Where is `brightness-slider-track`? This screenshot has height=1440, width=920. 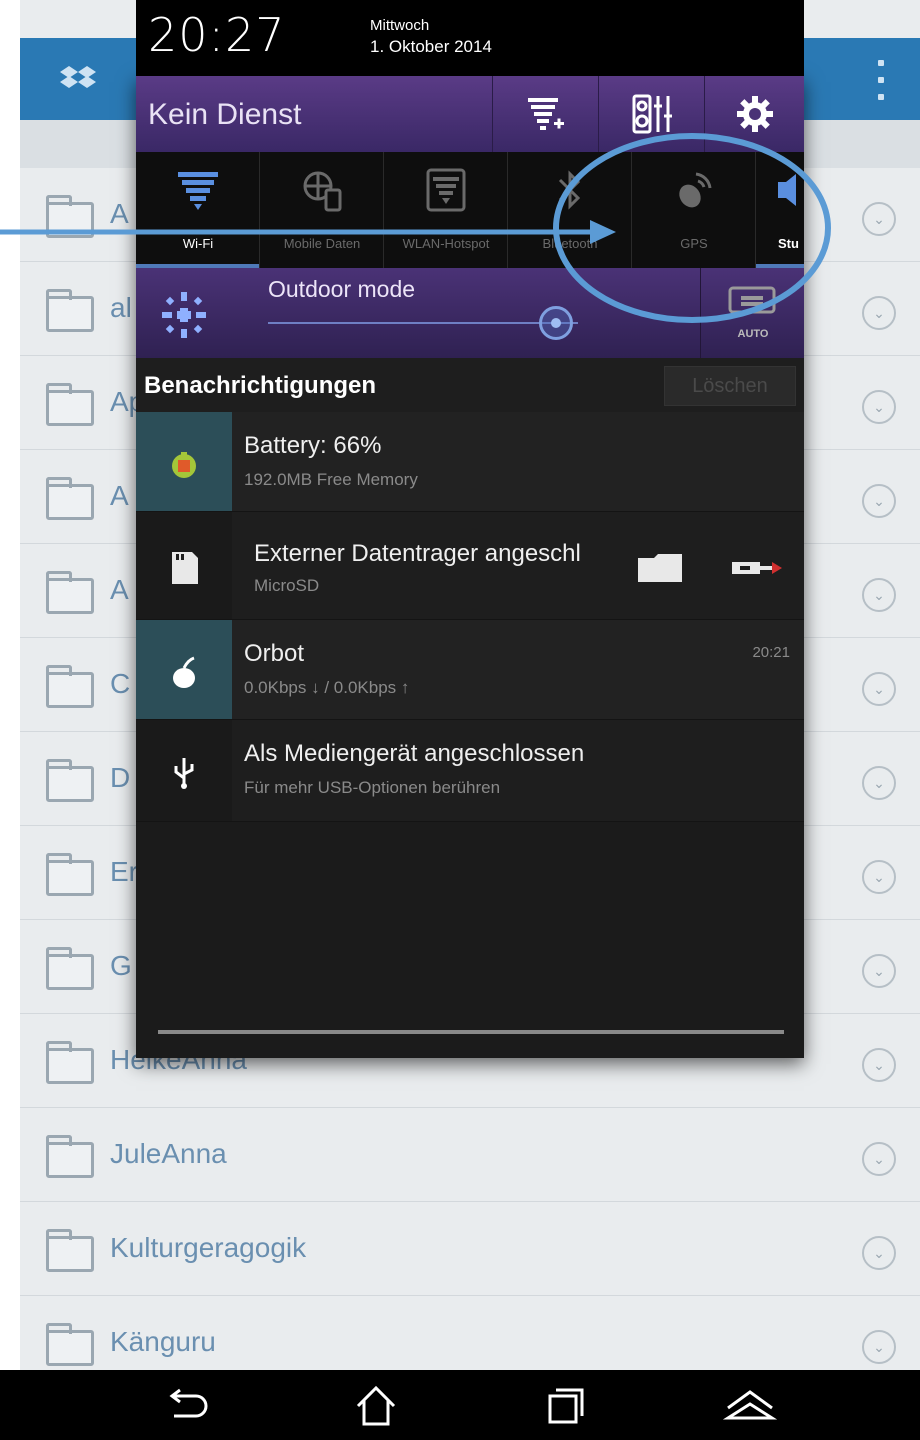
brightness-slider-track is located at coordinates (423, 323).